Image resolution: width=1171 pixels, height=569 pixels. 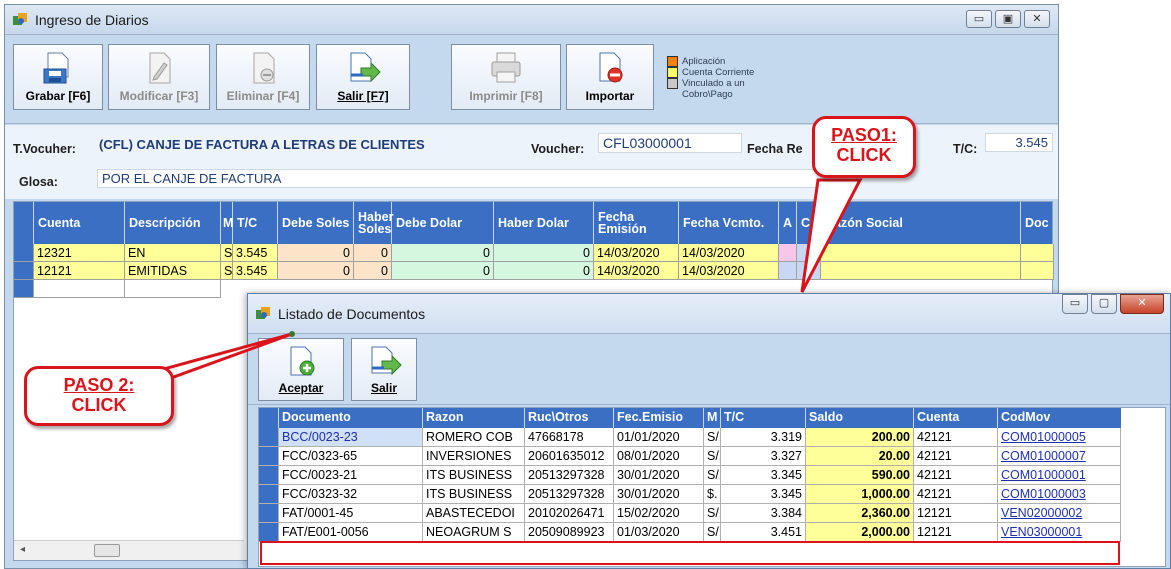 I want to click on import-icon, so click(x=611, y=67).